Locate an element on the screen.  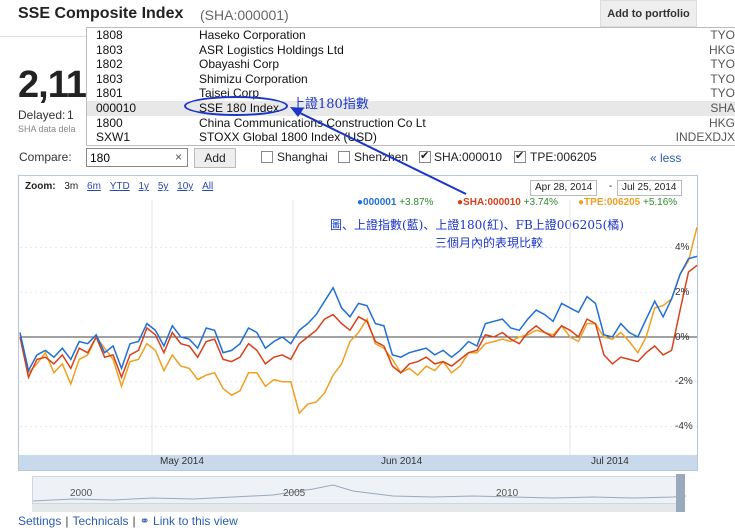
footer-links: Settings | Technicals | ⚭ Link to this view is located at coordinates (128, 521).